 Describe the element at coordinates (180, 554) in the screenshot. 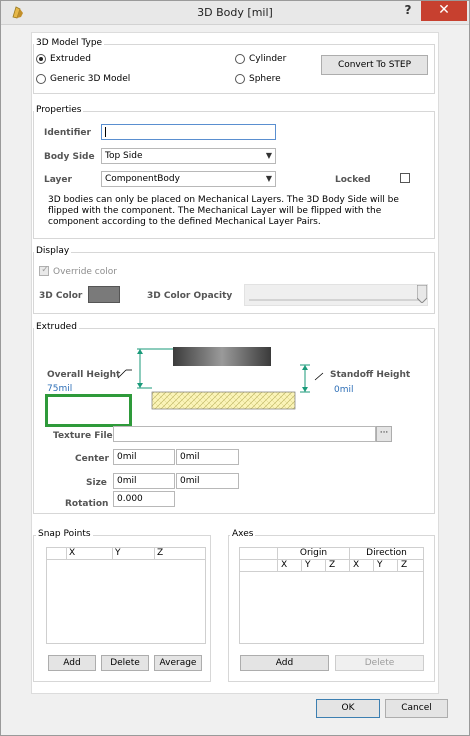

I see `snap-col-z: Z` at that location.